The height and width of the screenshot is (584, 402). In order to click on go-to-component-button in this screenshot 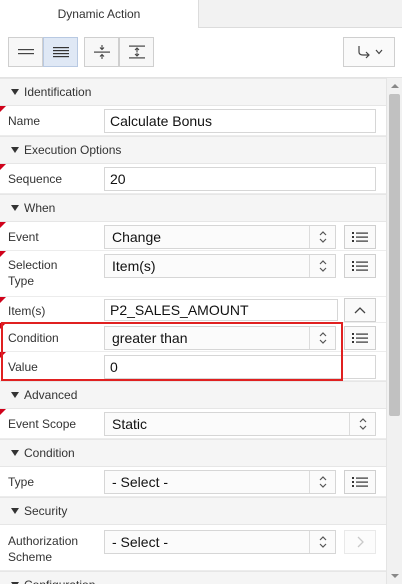, I will do `click(369, 52)`.